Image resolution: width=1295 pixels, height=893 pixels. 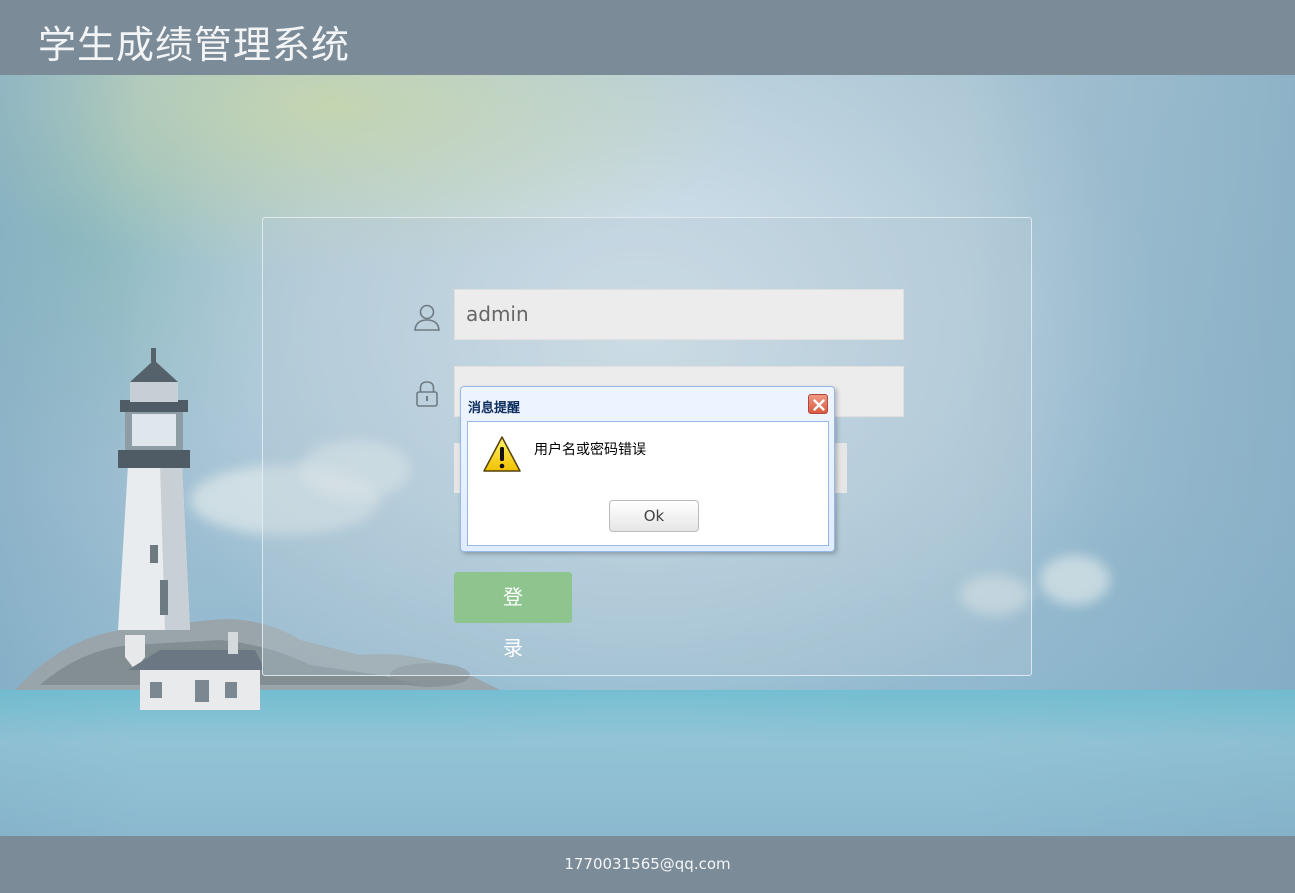 What do you see at coordinates (502, 454) in the screenshot?
I see `warning-icon` at bounding box center [502, 454].